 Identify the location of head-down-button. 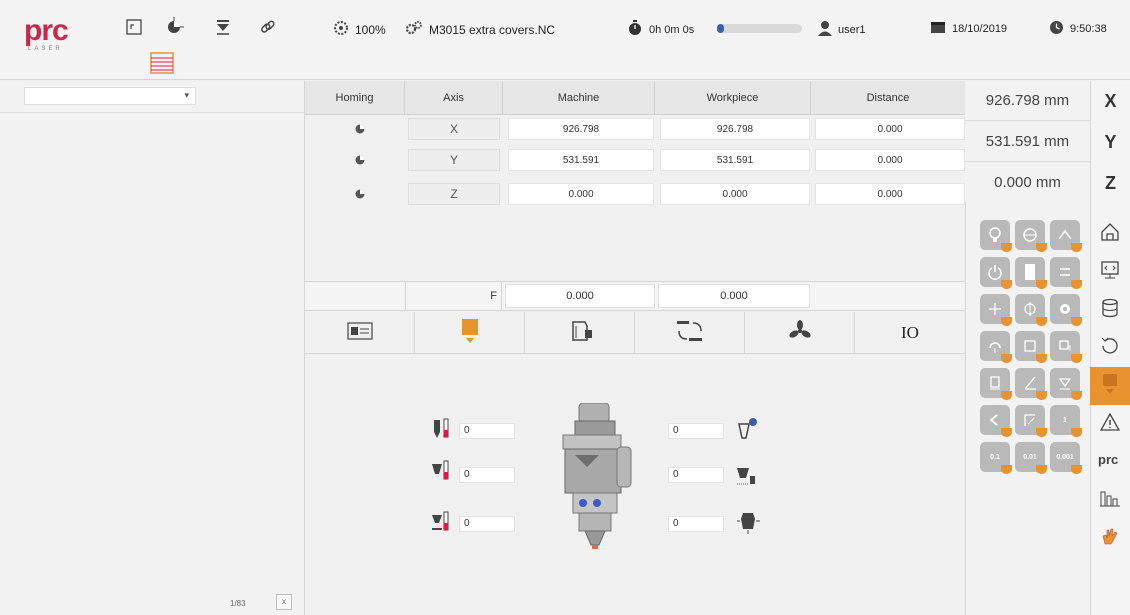
(996, 384).